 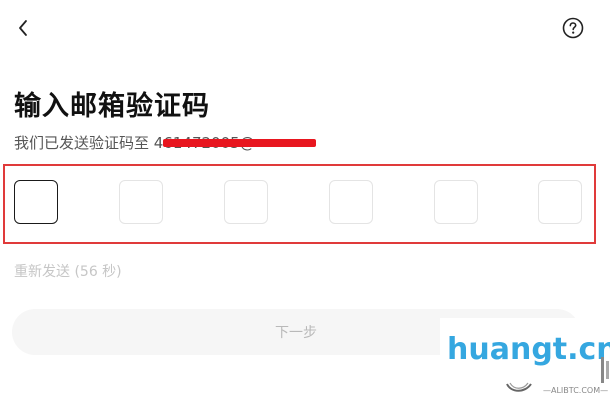 I want to click on resend-link: 重新发送 (56 秒), so click(x=68, y=271).